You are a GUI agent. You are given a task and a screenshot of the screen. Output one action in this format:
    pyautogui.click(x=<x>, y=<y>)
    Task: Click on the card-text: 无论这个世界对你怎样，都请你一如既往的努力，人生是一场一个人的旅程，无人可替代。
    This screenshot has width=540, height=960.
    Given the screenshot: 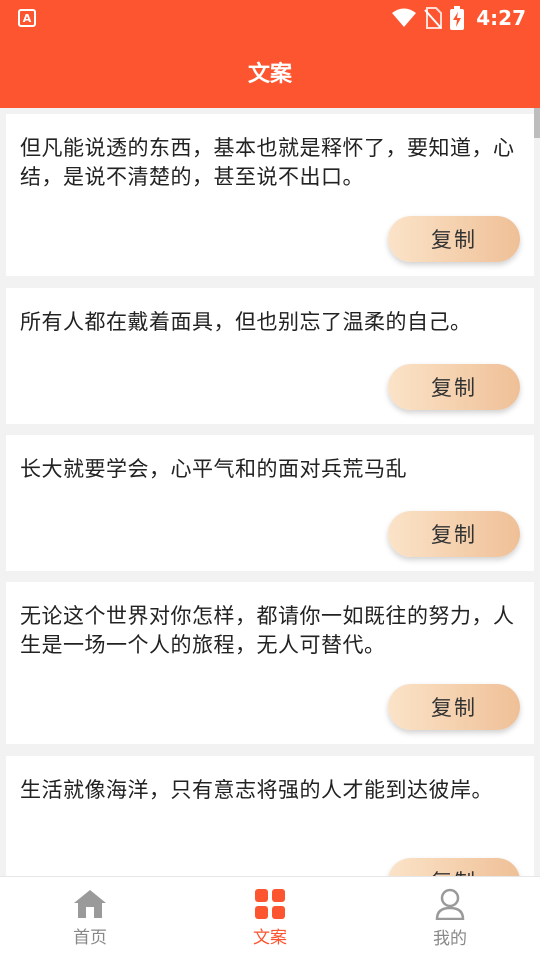 What is the action you would take?
    pyautogui.click(x=267, y=630)
    